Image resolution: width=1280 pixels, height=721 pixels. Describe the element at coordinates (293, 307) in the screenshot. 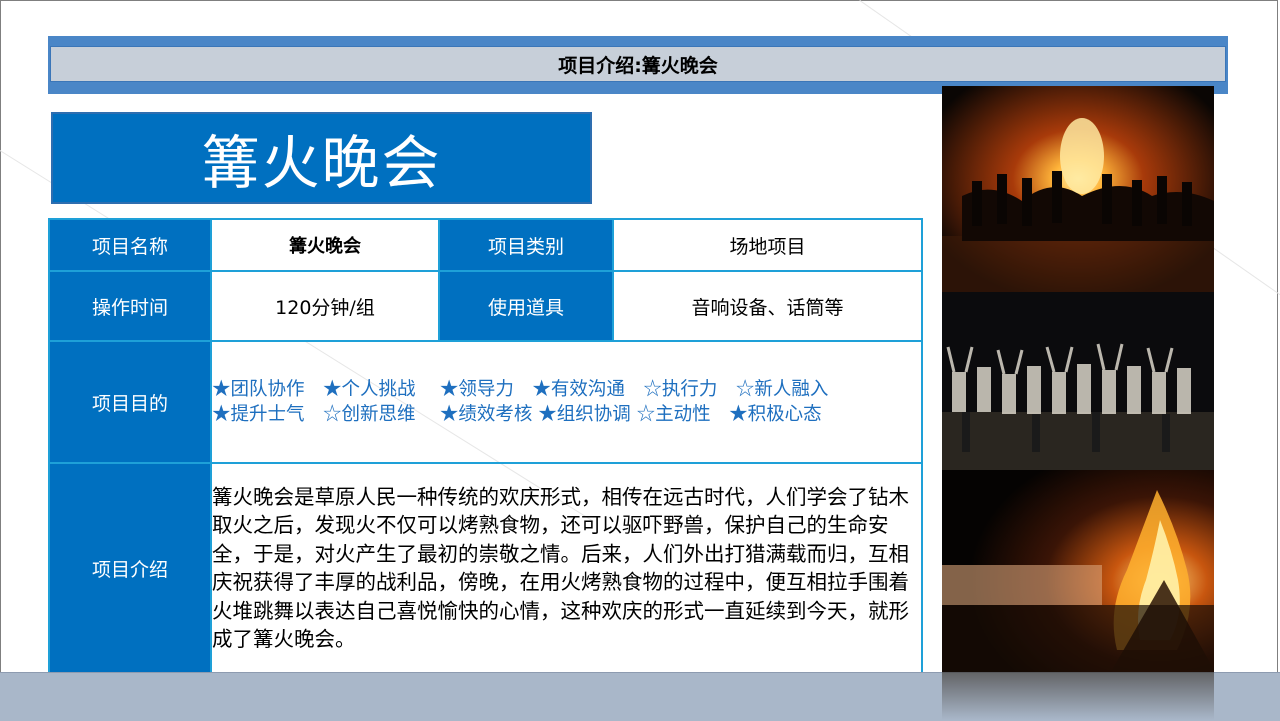

I see `time-value-number: 120` at that location.